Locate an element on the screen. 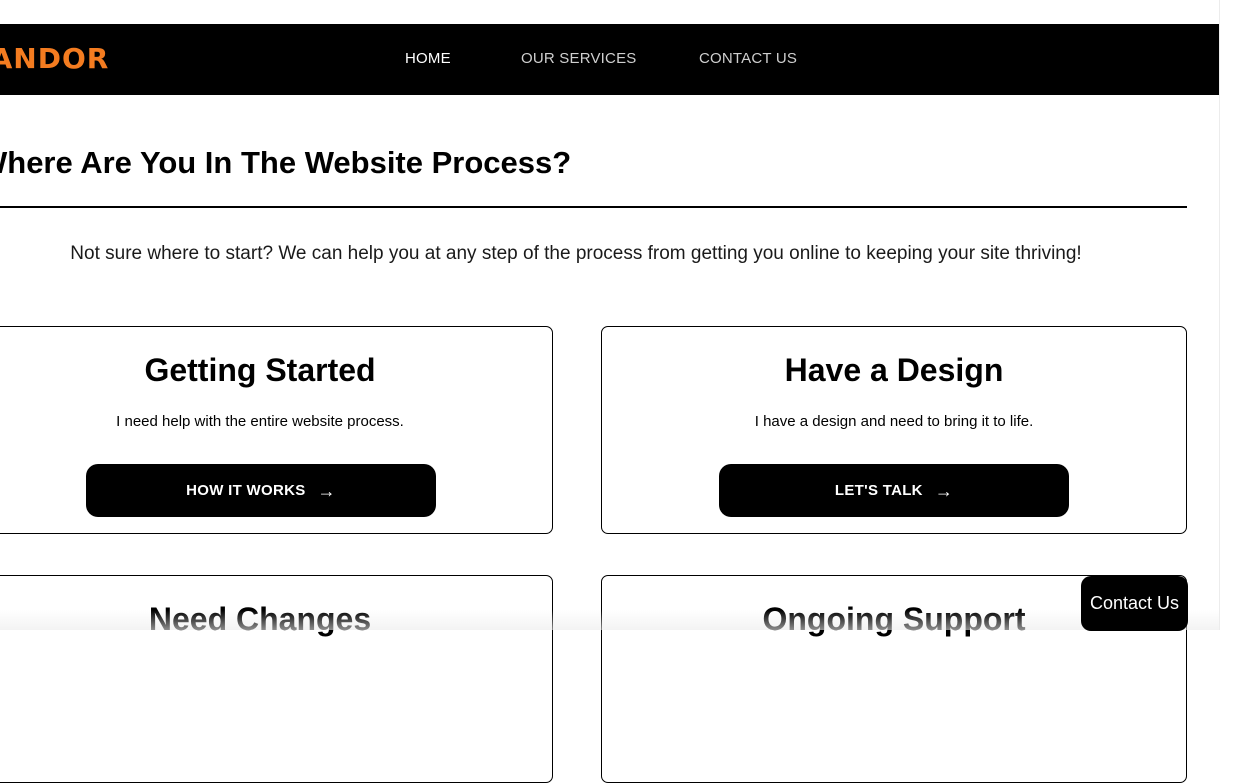 The height and width of the screenshot is (783, 1259). button-label: HOW IT WORKS is located at coordinates (246, 490).